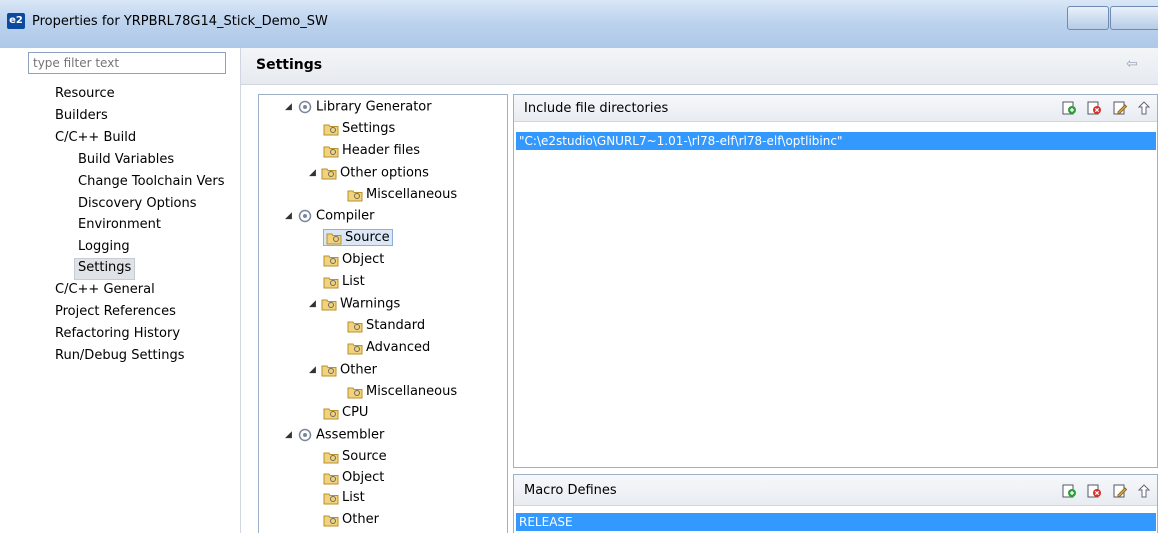 The image size is (1158, 533). What do you see at coordinates (835, 490) in the screenshot?
I see `macro-defines-header: Macro Defines` at bounding box center [835, 490].